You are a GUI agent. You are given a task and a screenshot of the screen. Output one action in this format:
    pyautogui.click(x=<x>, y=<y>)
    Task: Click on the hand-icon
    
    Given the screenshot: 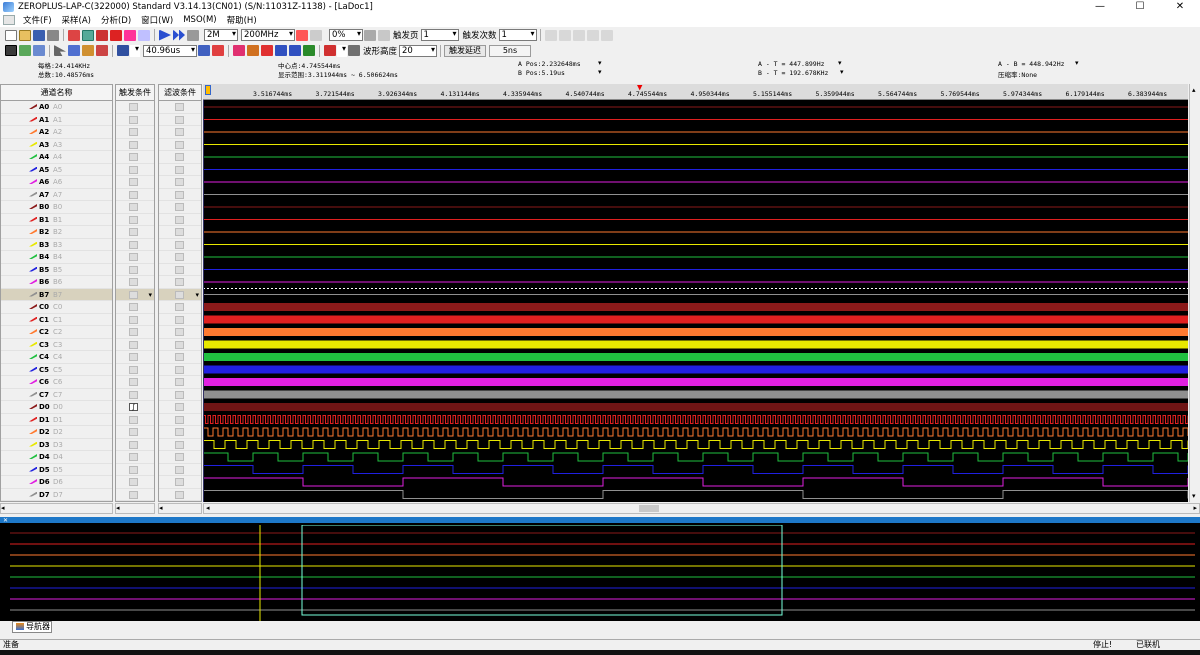 What is the action you would take?
    pyautogui.click(x=88, y=50)
    